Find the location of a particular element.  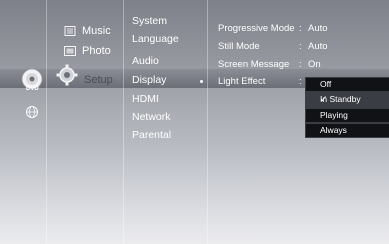

dropdown-option-in-standby: ✓ In Standby is located at coordinates (347, 99).